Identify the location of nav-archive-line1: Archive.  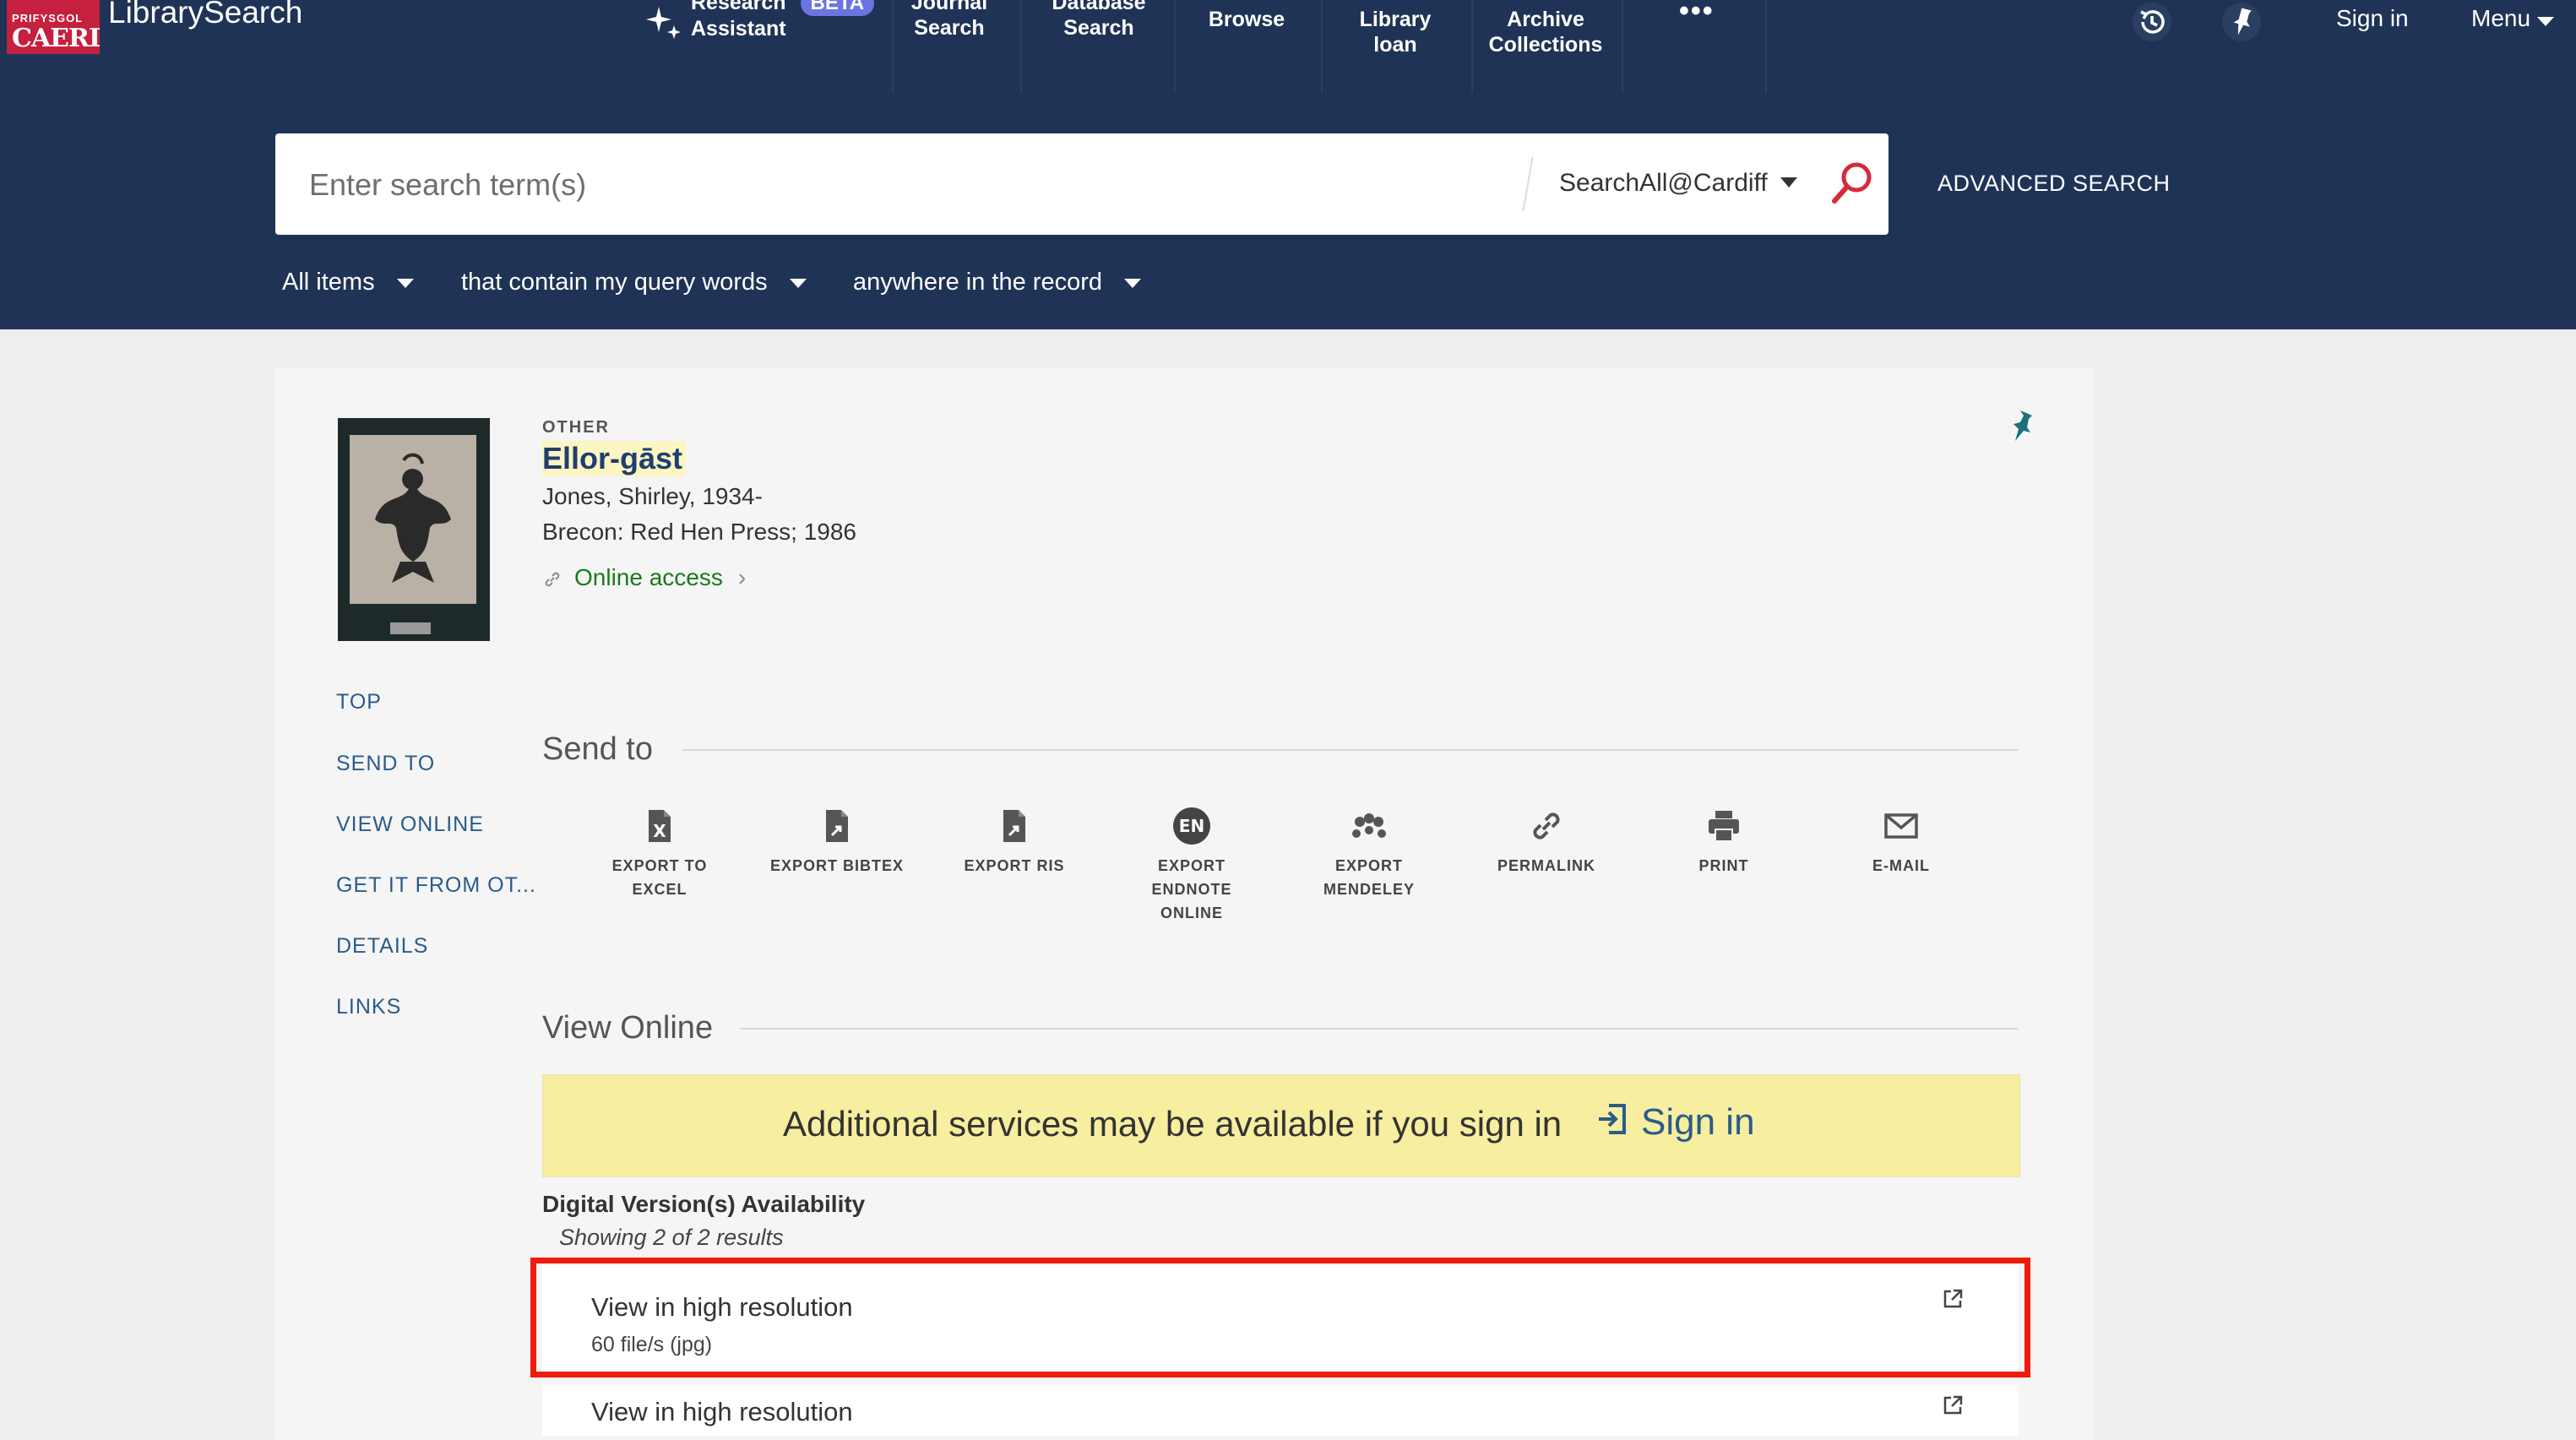
(1545, 19).